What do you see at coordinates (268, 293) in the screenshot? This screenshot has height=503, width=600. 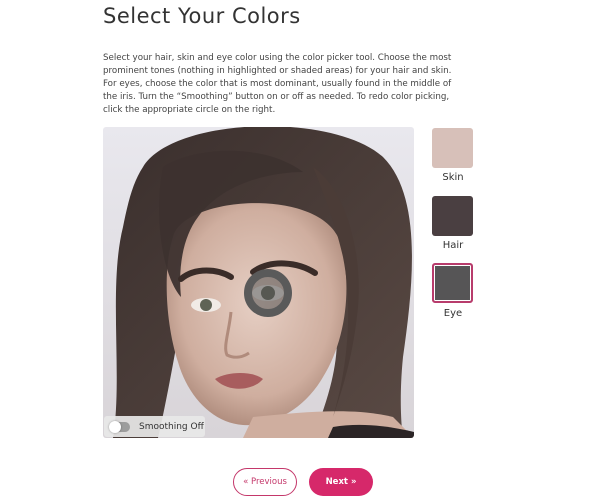 I see `color-picker-marker` at bounding box center [268, 293].